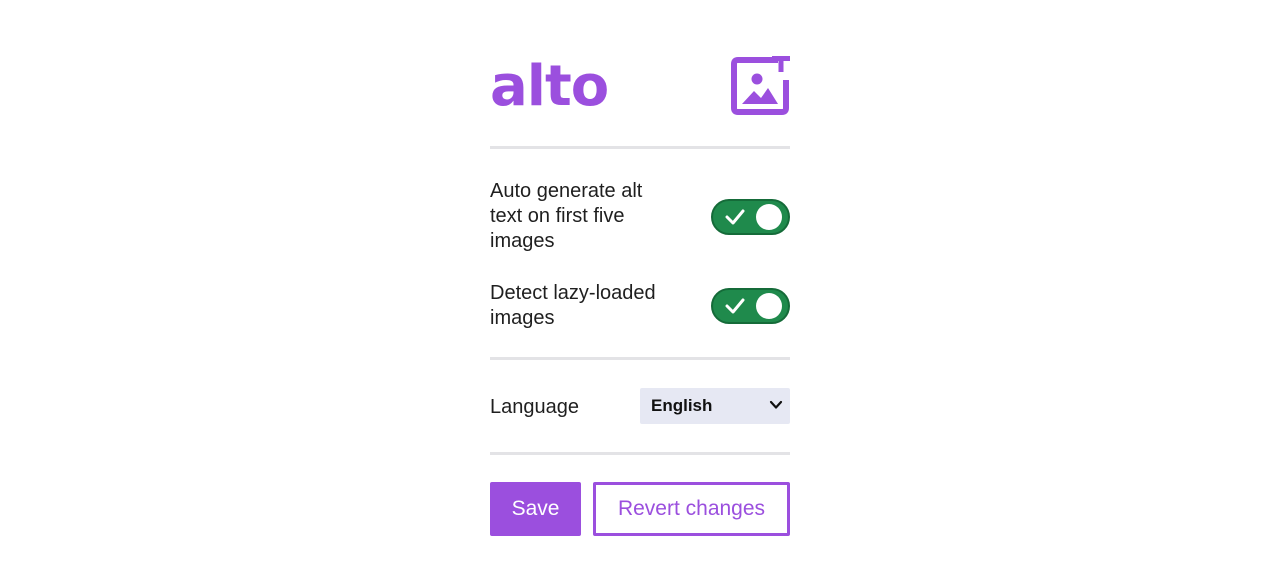 The height and width of the screenshot is (588, 1280). Describe the element at coordinates (573, 305) in the screenshot. I see `setting-label: Detect lazy-loaded images` at that location.